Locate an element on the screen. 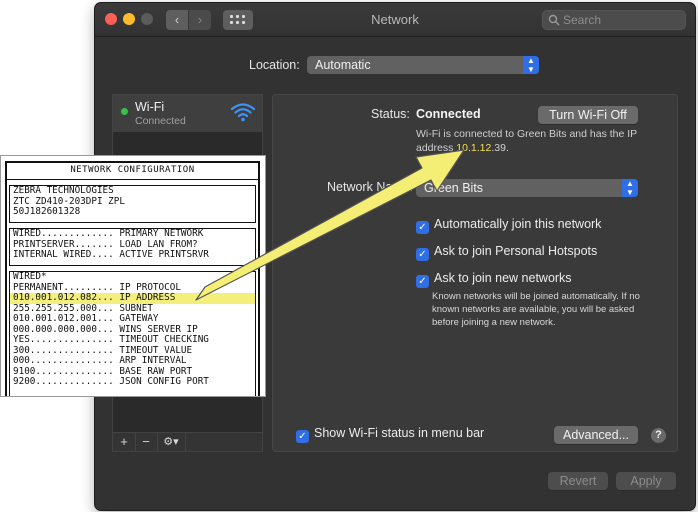 Image resolution: width=698 pixels, height=512 pixels. printout-line: 50J182601328 is located at coordinates (47, 211).